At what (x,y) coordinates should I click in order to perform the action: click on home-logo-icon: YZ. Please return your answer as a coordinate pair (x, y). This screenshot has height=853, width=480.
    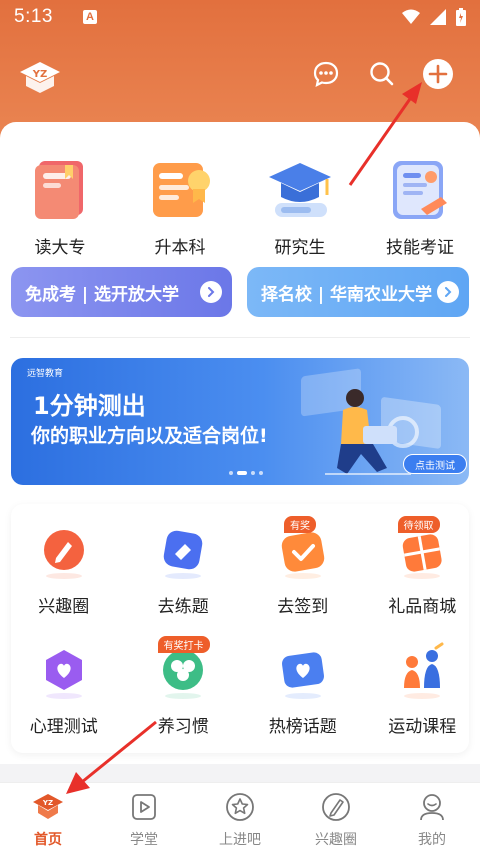
    Looking at the image, I should click on (48, 806).